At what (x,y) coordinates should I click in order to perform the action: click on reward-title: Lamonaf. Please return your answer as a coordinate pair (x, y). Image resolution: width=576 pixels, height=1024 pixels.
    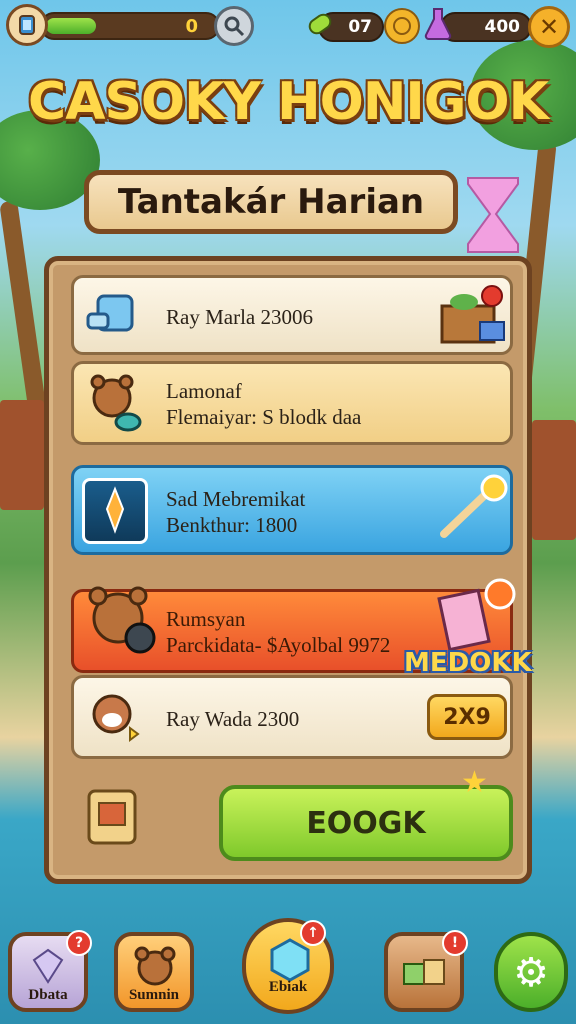
    Looking at the image, I should click on (204, 391).